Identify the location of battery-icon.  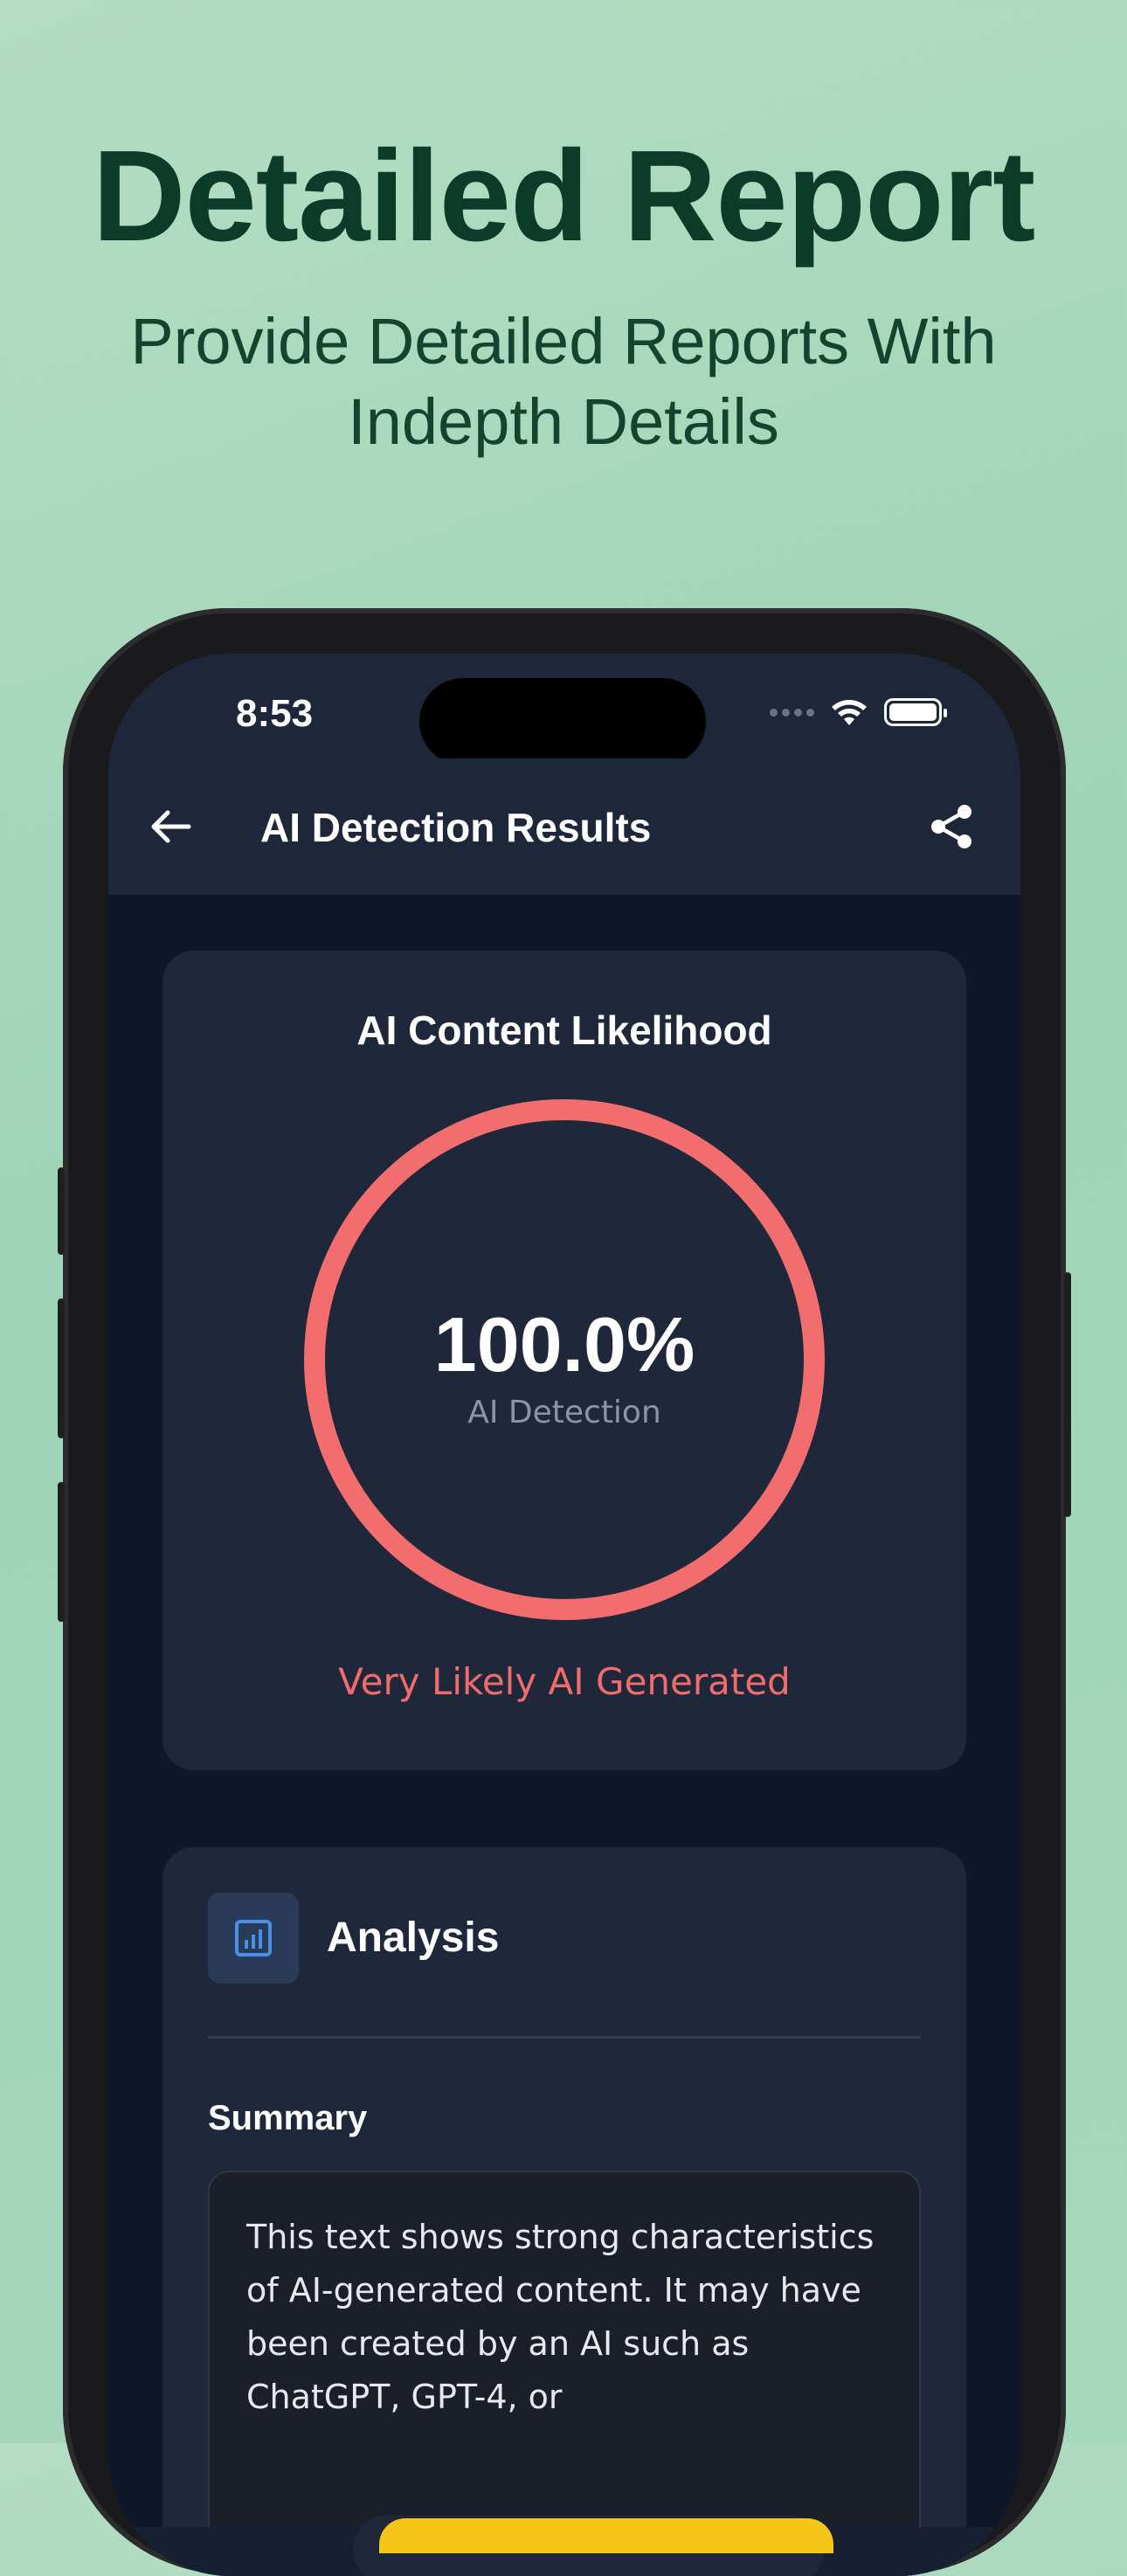
(915, 712).